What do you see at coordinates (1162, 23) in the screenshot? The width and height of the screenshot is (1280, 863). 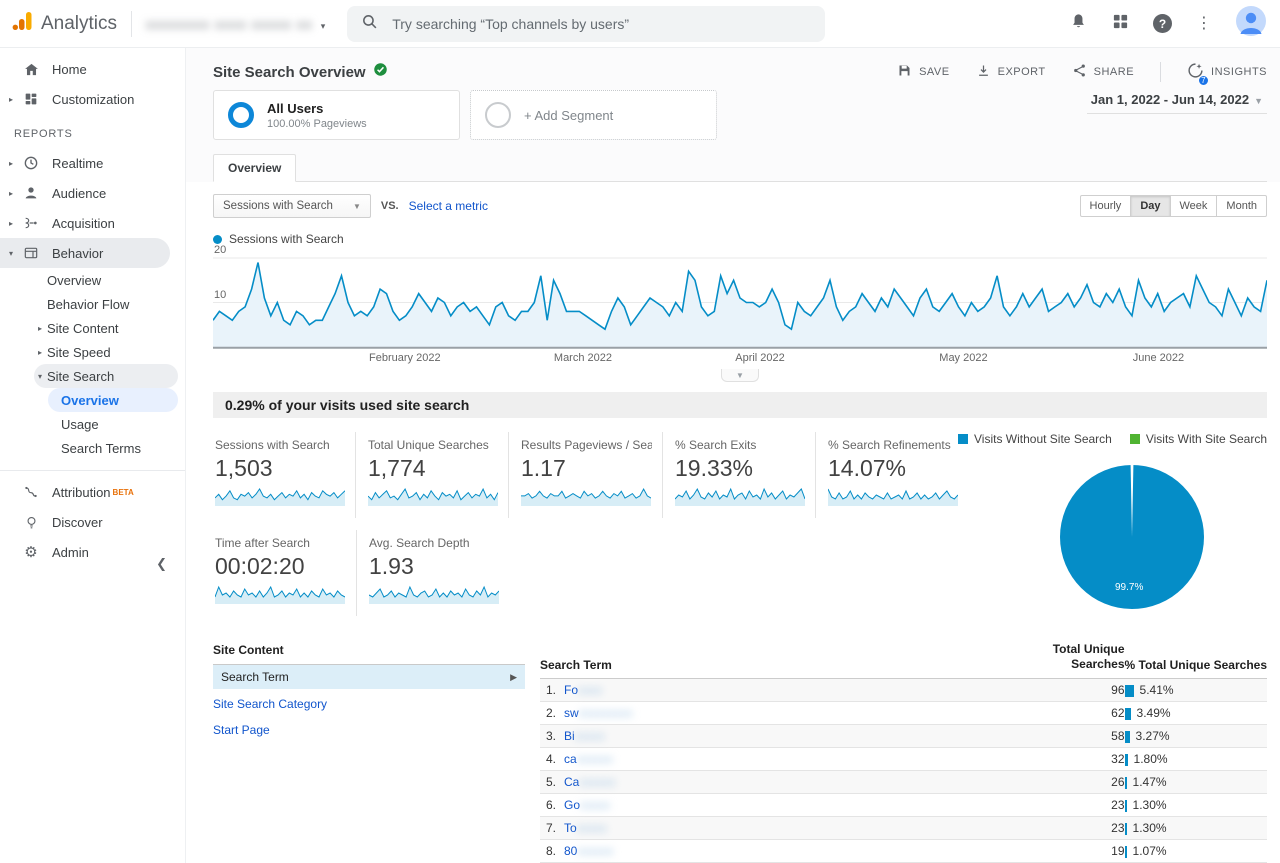 I see `help-icon: ?` at bounding box center [1162, 23].